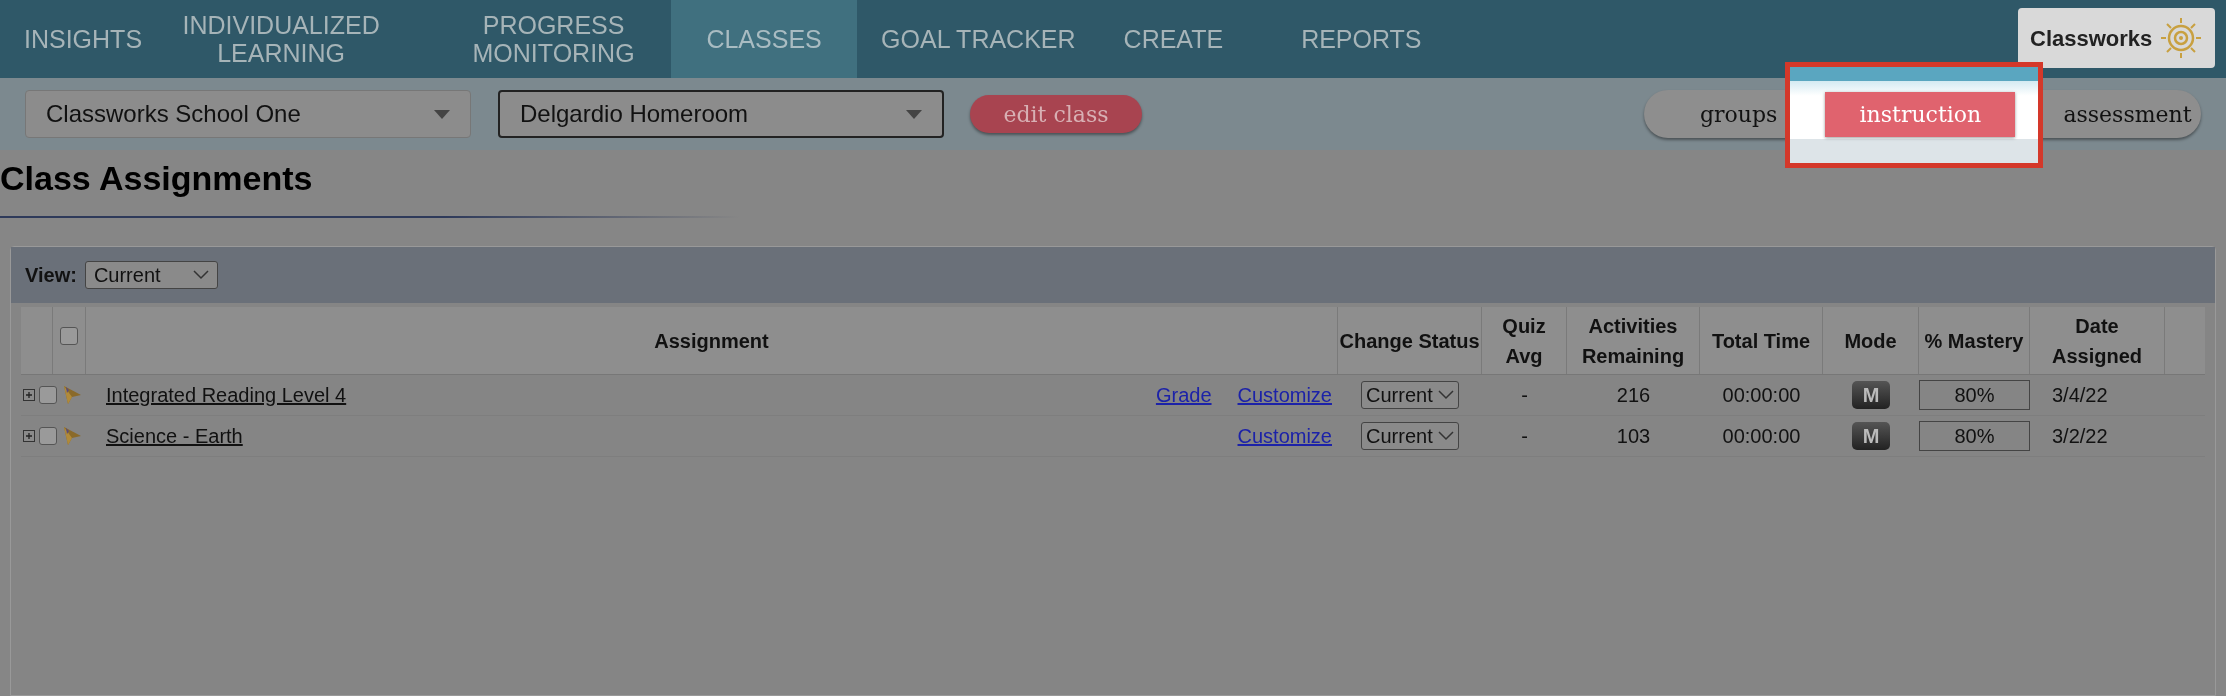  Describe the element at coordinates (281, 39) in the screenshot. I see `nav-tab: INDIVIDUALIZED LEARNING` at that location.